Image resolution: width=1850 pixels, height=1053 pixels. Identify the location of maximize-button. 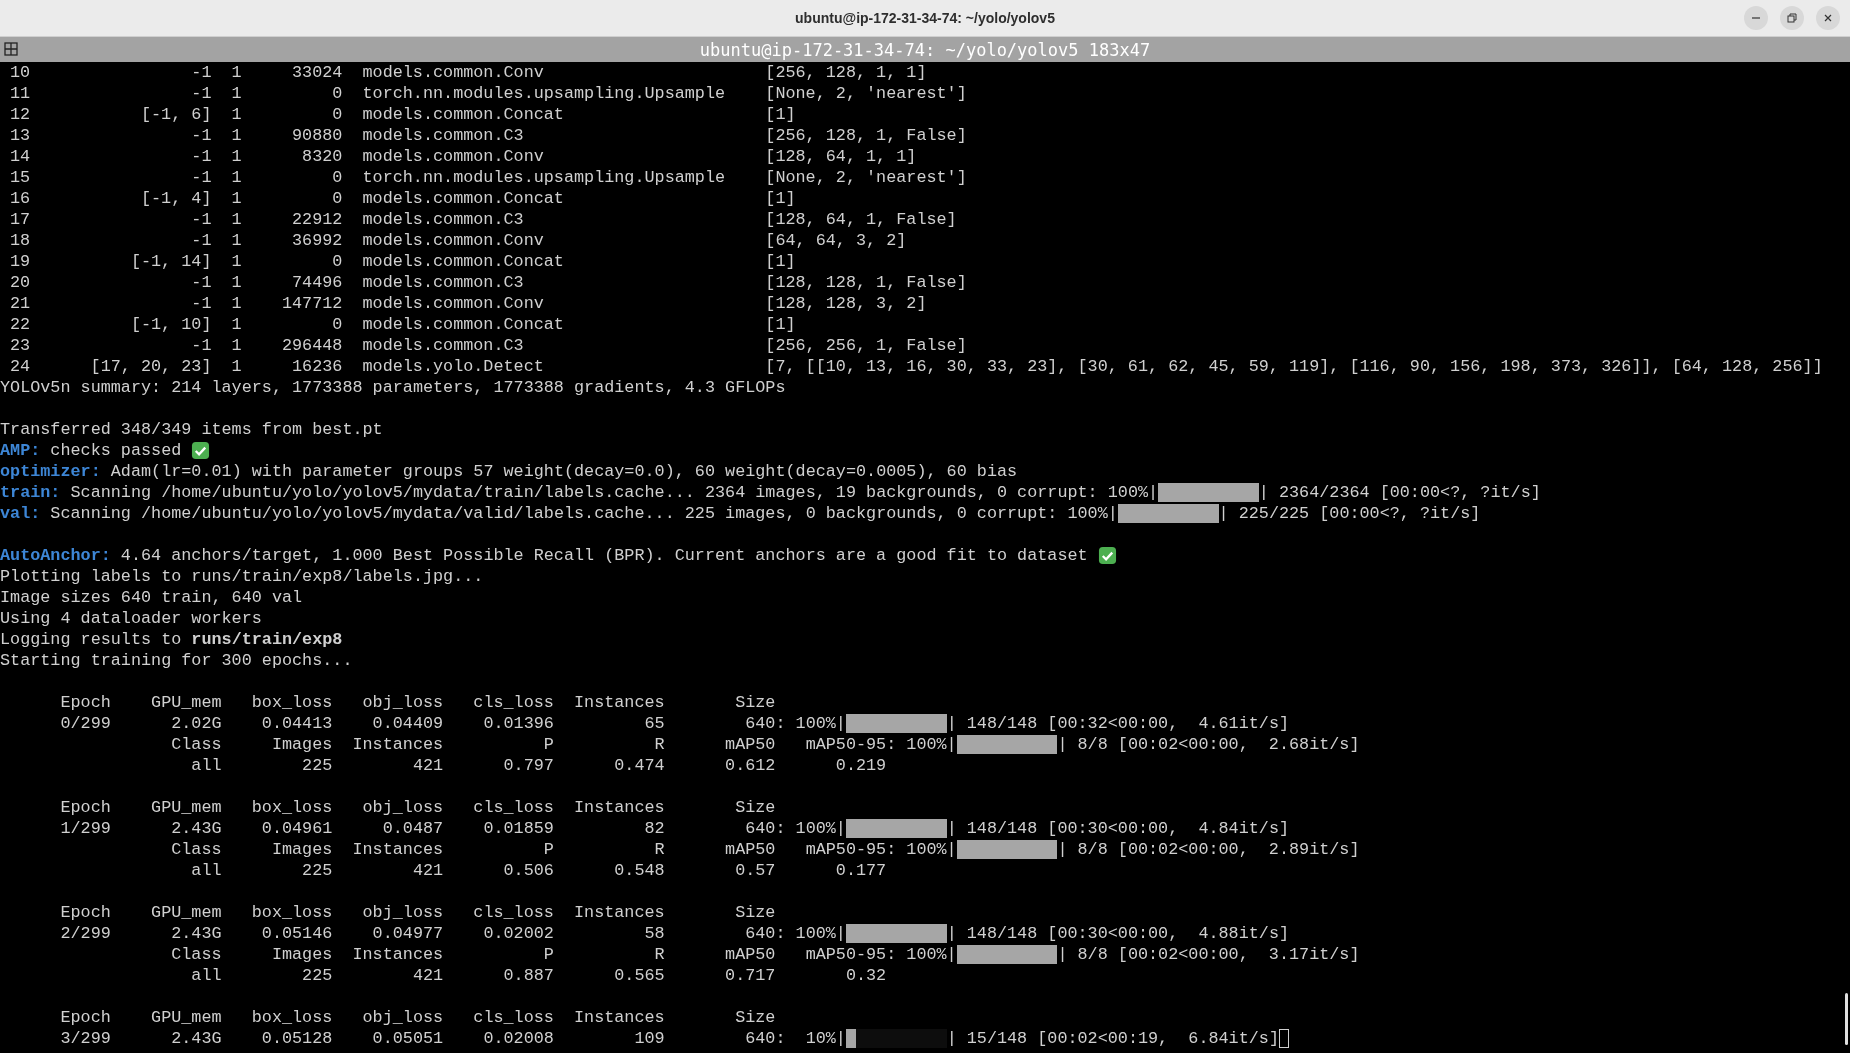
(1792, 18).